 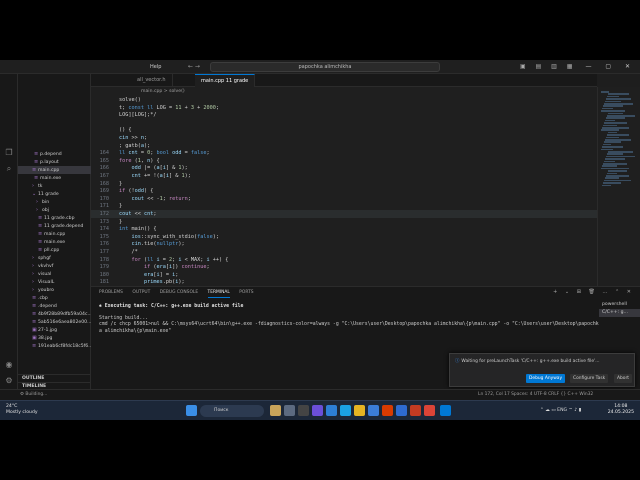 I want to click on tab-all-vector: all_vector.h, so click(x=152, y=80).